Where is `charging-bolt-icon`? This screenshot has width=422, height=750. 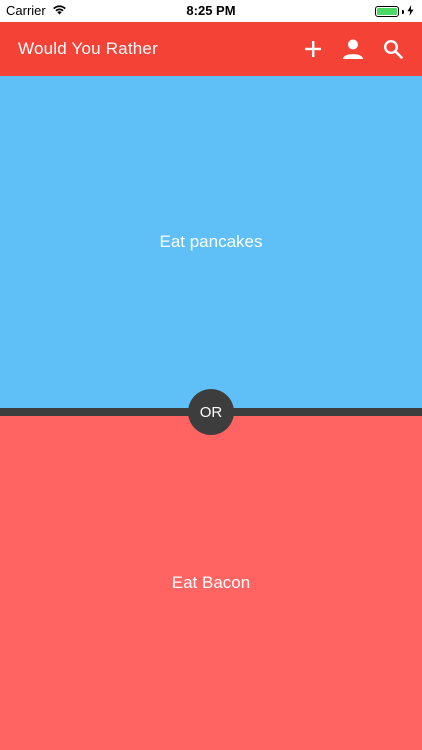 charging-bolt-icon is located at coordinates (410, 11).